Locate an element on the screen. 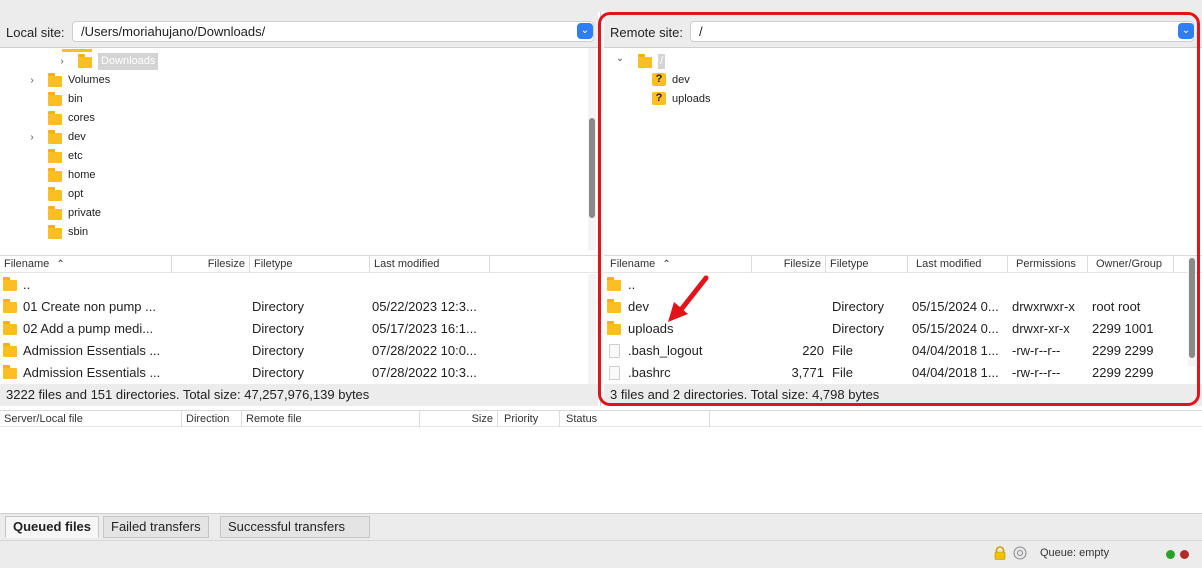  local-tree-item: › Downloads is located at coordinates (293, 61).